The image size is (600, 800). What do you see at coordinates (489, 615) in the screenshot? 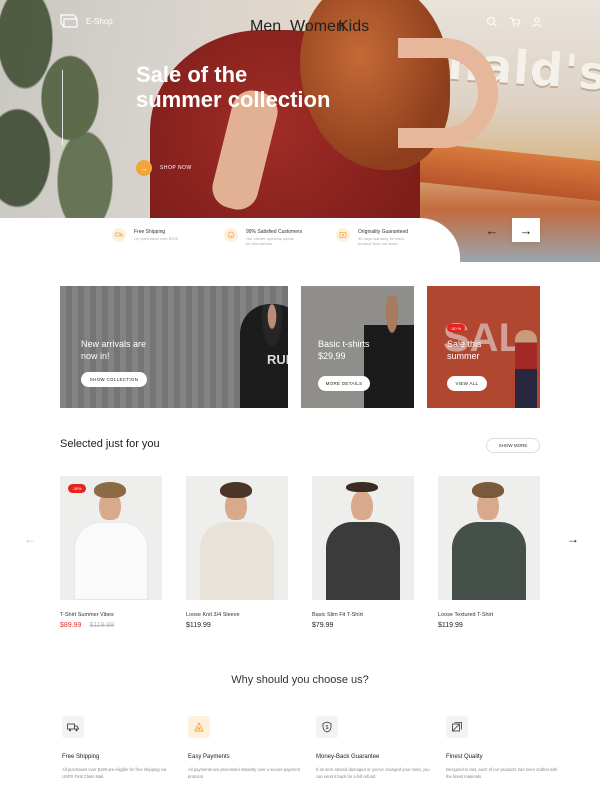
I see `product-name: Loose Textured T-Shirt` at bounding box center [489, 615].